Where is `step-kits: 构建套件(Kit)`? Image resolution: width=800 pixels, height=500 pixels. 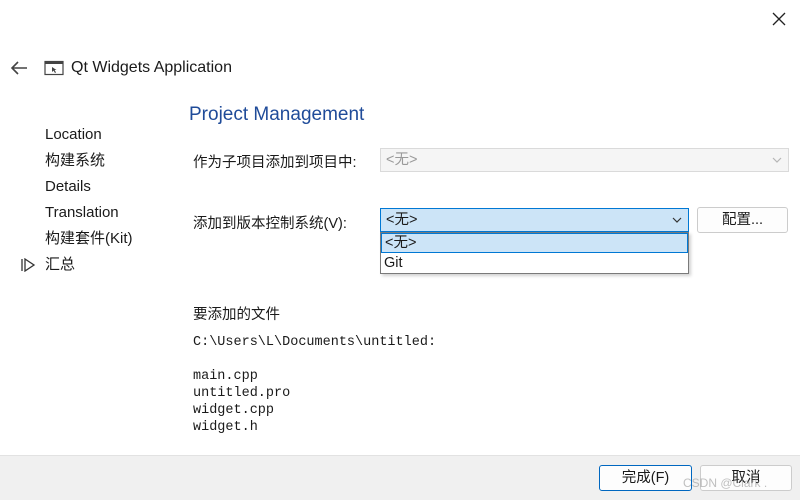
step-kits: 构建套件(Kit) is located at coordinates (89, 238).